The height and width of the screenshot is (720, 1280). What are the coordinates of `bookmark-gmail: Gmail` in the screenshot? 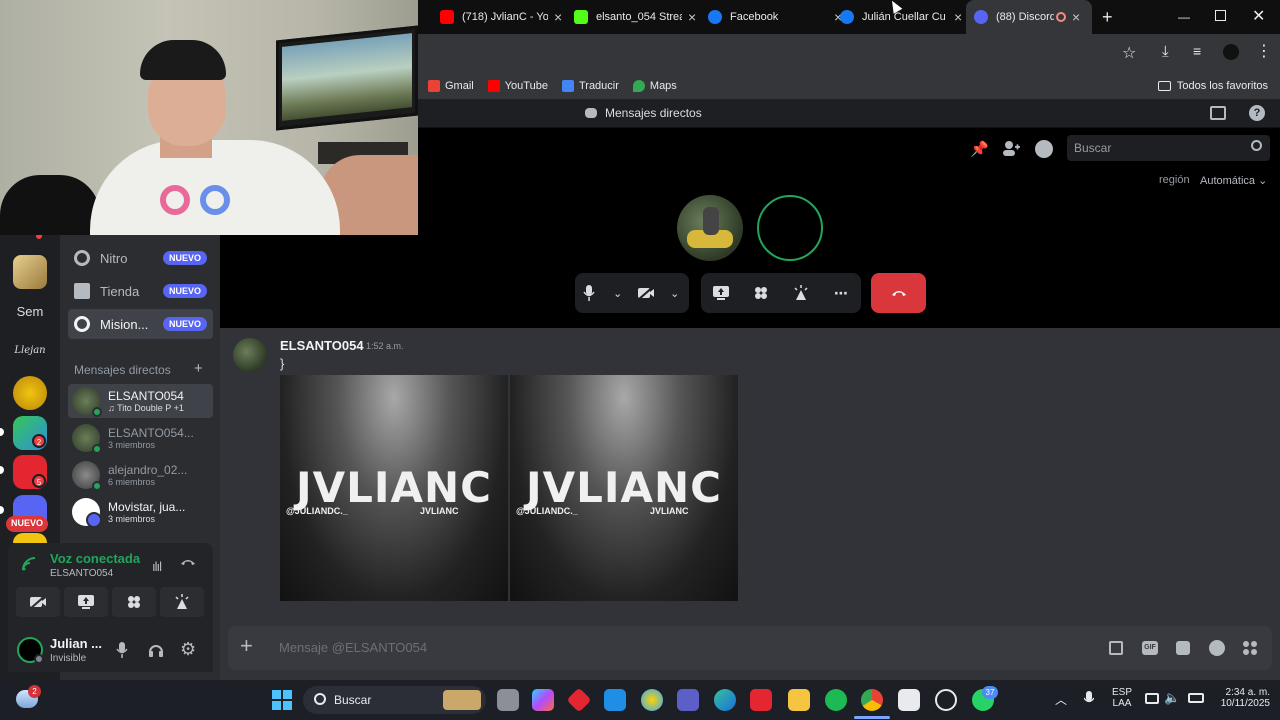 It's located at (451, 85).